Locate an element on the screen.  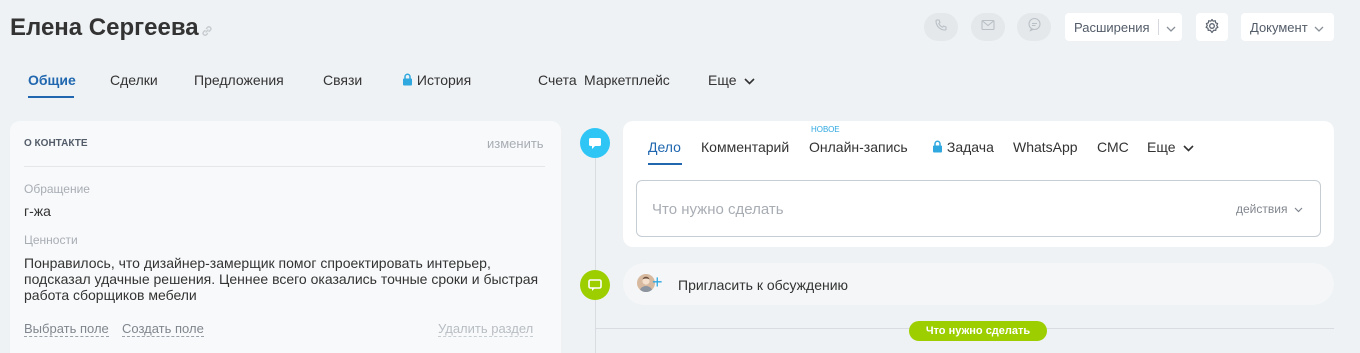
document-label: Документ is located at coordinates (1279, 27).